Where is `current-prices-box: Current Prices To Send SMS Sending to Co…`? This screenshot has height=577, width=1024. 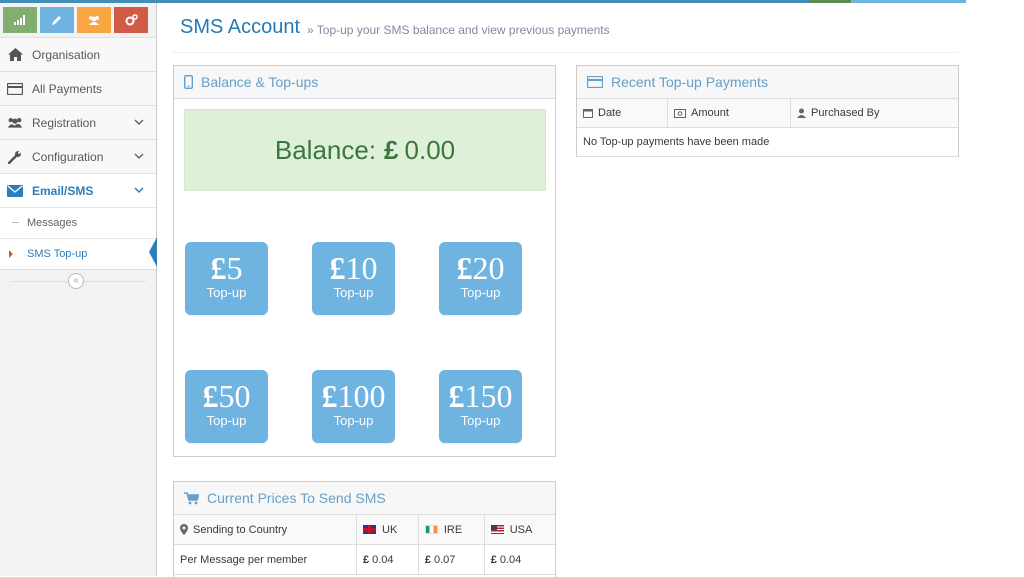
current-prices-box: Current Prices To Send SMS Sending to Co… is located at coordinates (364, 529).